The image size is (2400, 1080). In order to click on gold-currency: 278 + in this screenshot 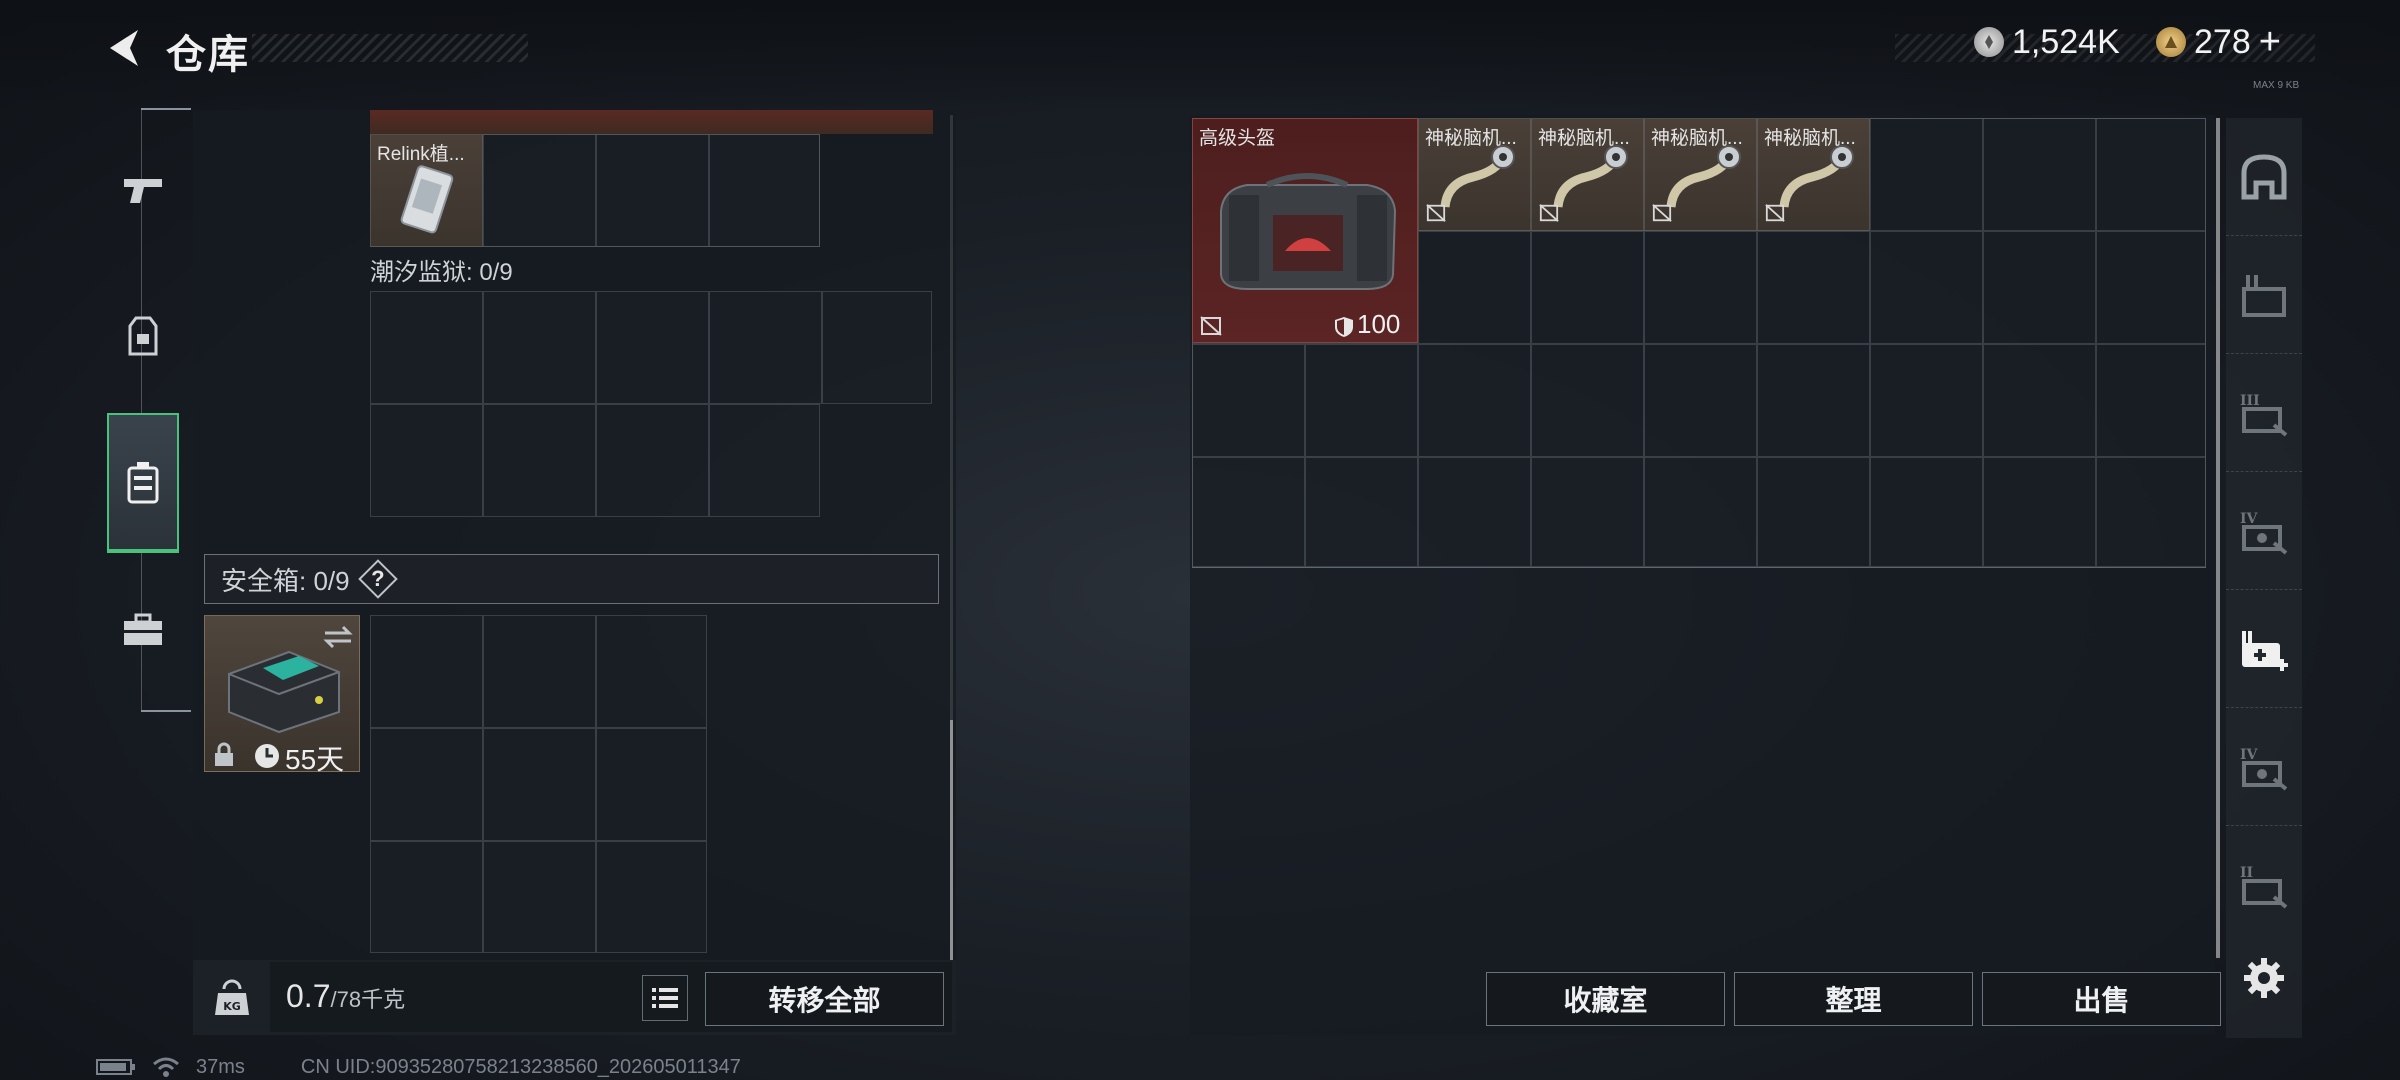, I will do `click(2218, 42)`.